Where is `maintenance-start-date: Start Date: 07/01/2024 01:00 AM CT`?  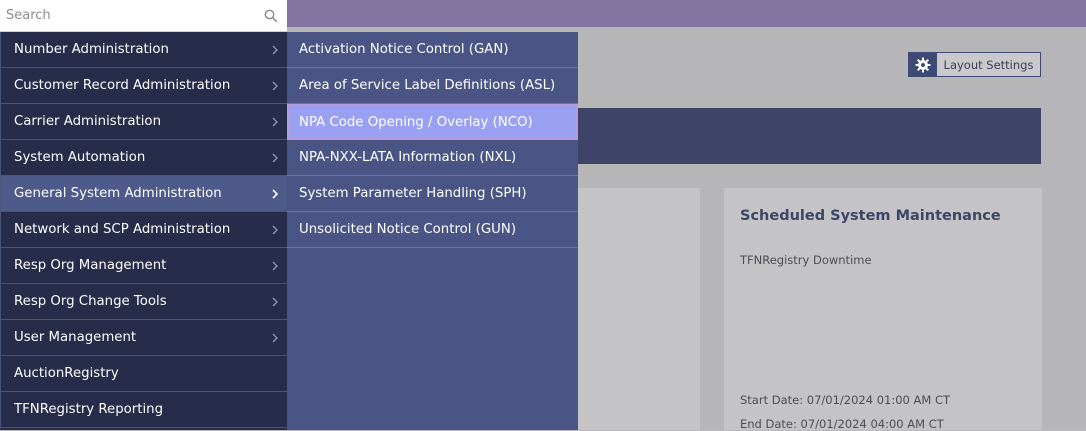 maintenance-start-date: Start Date: 07/01/2024 01:00 AM CT is located at coordinates (845, 400).